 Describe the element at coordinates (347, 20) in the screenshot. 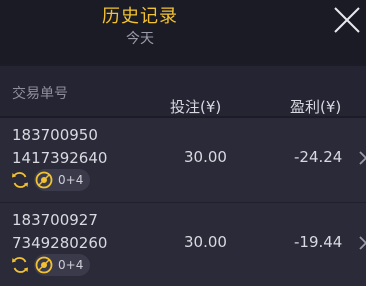

I see `close-icon` at that location.